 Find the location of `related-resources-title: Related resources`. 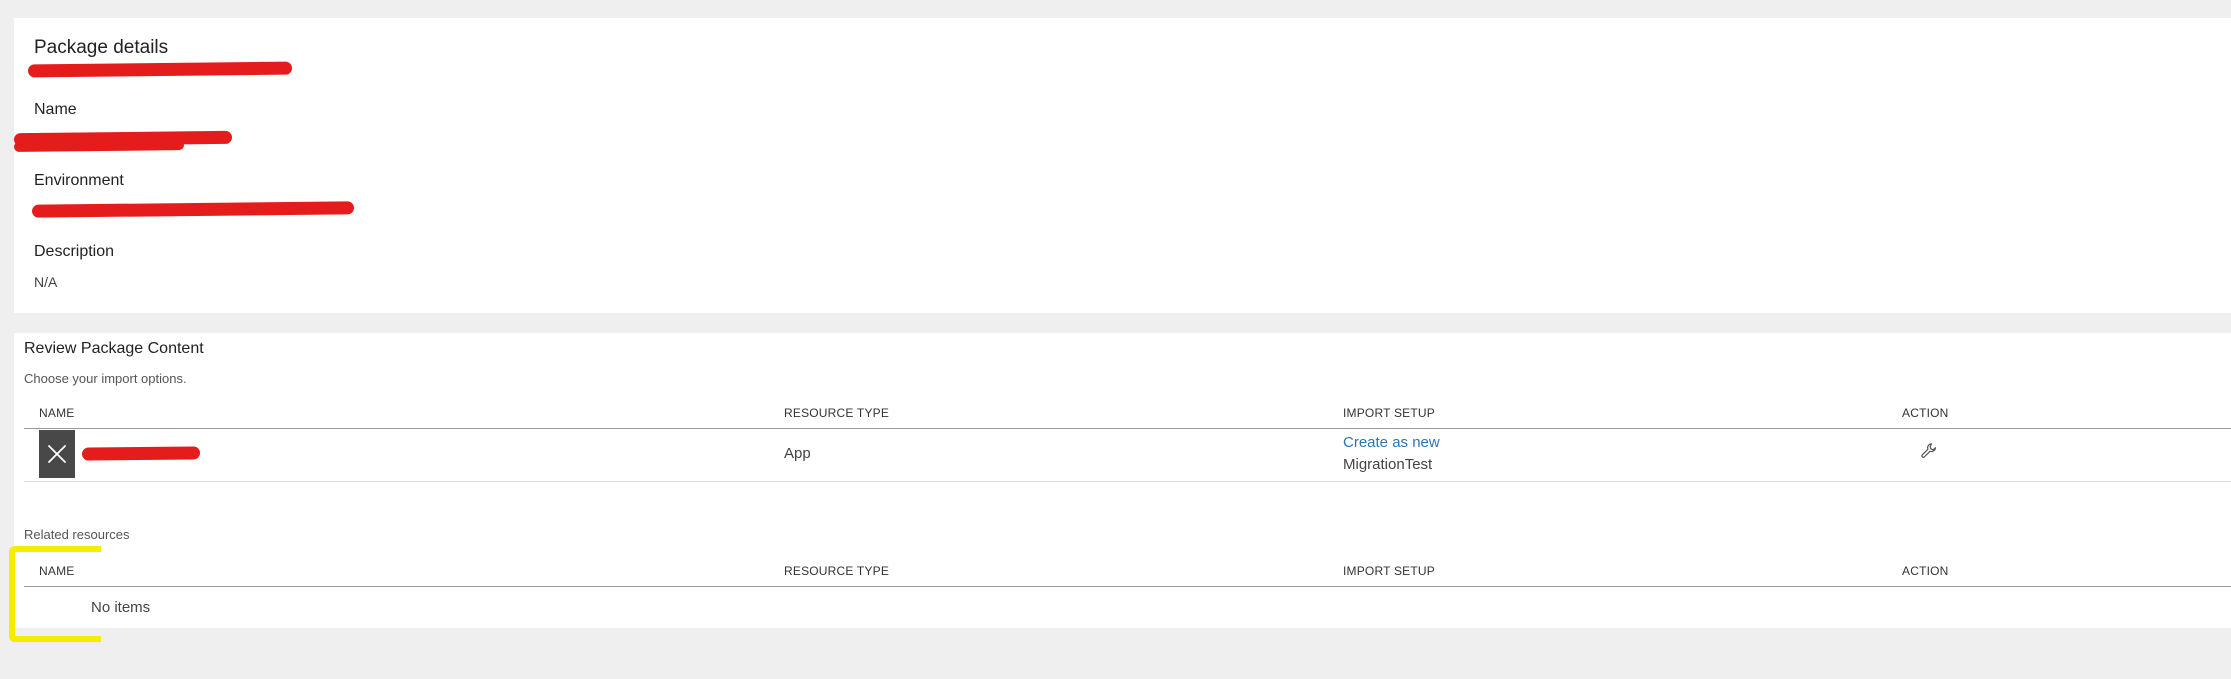

related-resources-title: Related resources is located at coordinates (77, 534).